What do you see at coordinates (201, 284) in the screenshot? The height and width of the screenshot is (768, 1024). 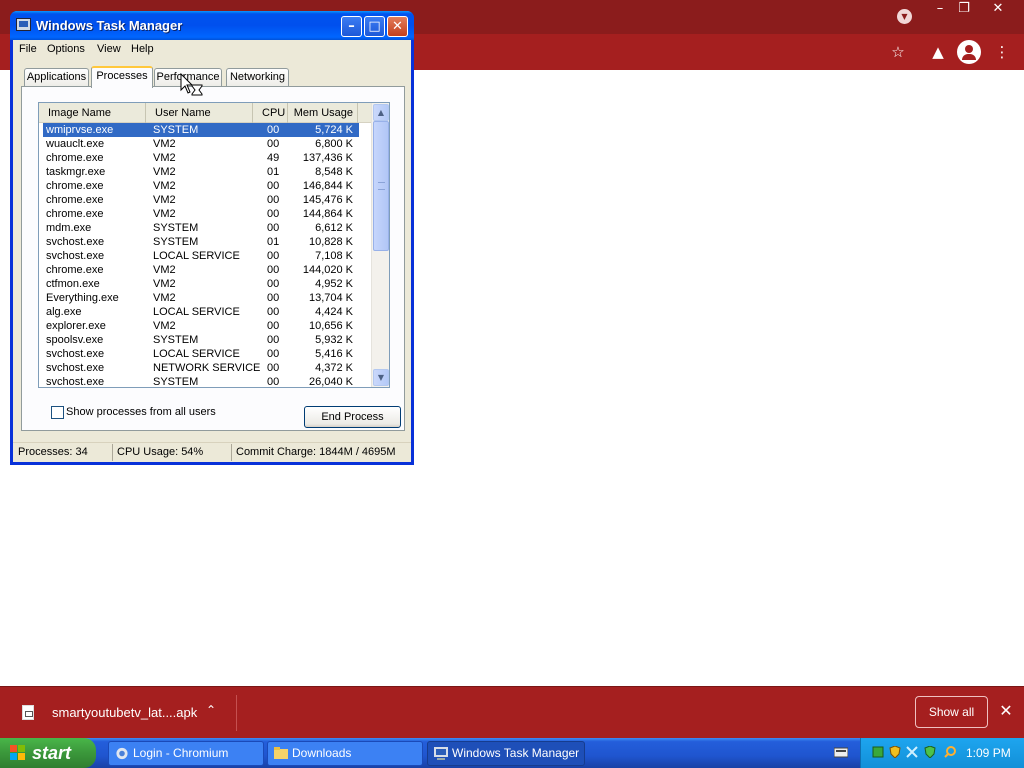 I see `table-row: ctfmon.exe VM2 00 4,952 K` at bounding box center [201, 284].